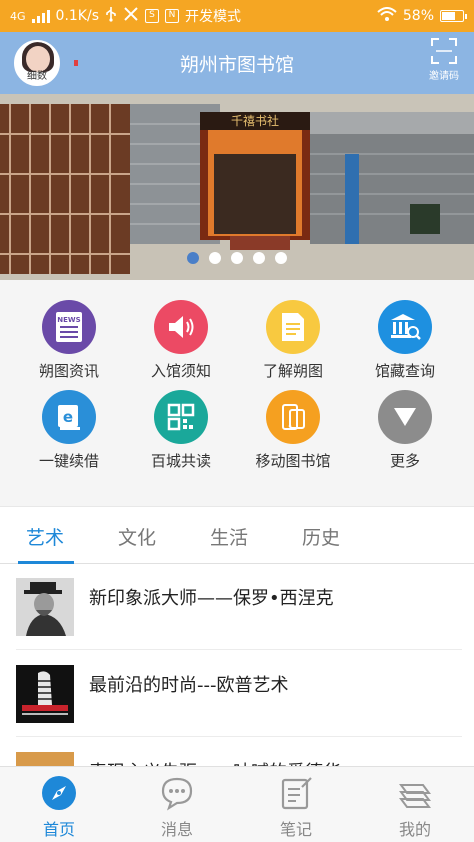  I want to click on nav-label: 首页, so click(58, 829).